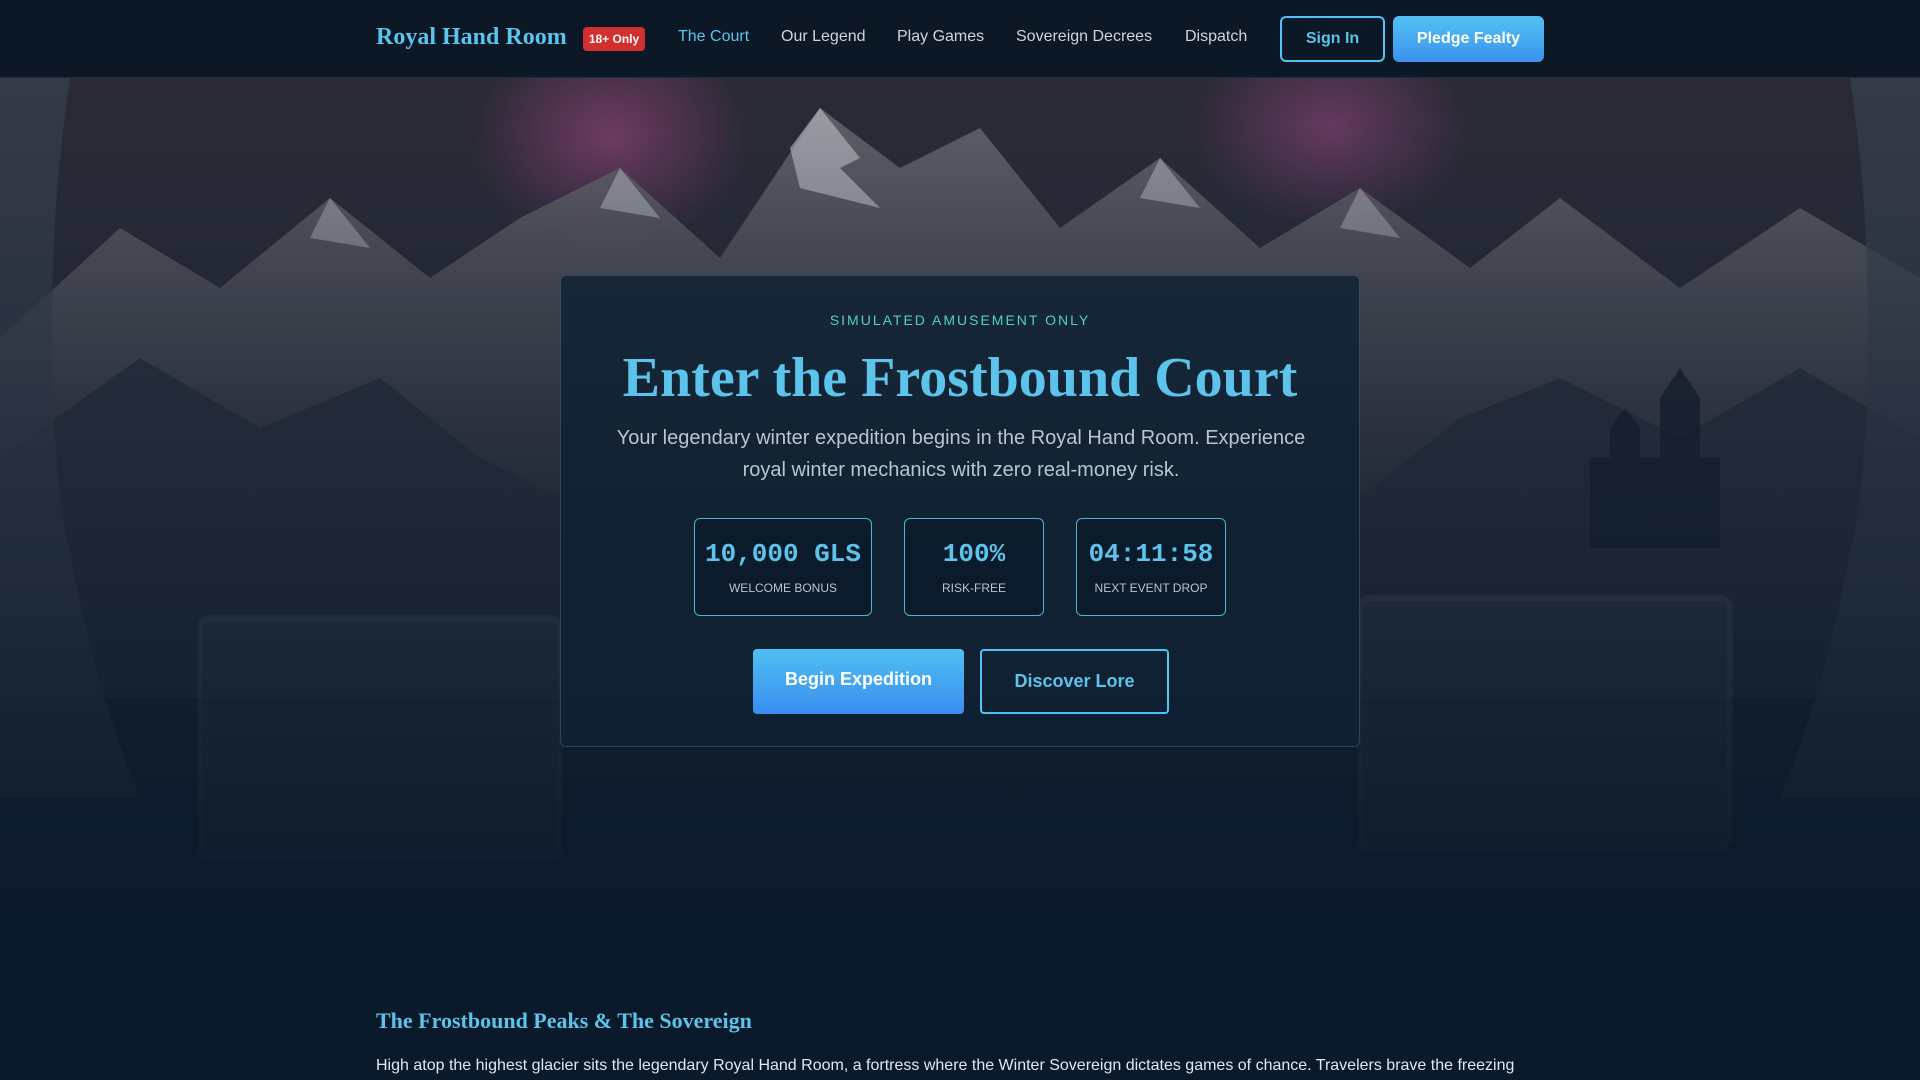  What do you see at coordinates (782, 588) in the screenshot?
I see `stat-label: Welcome Bonus` at bounding box center [782, 588].